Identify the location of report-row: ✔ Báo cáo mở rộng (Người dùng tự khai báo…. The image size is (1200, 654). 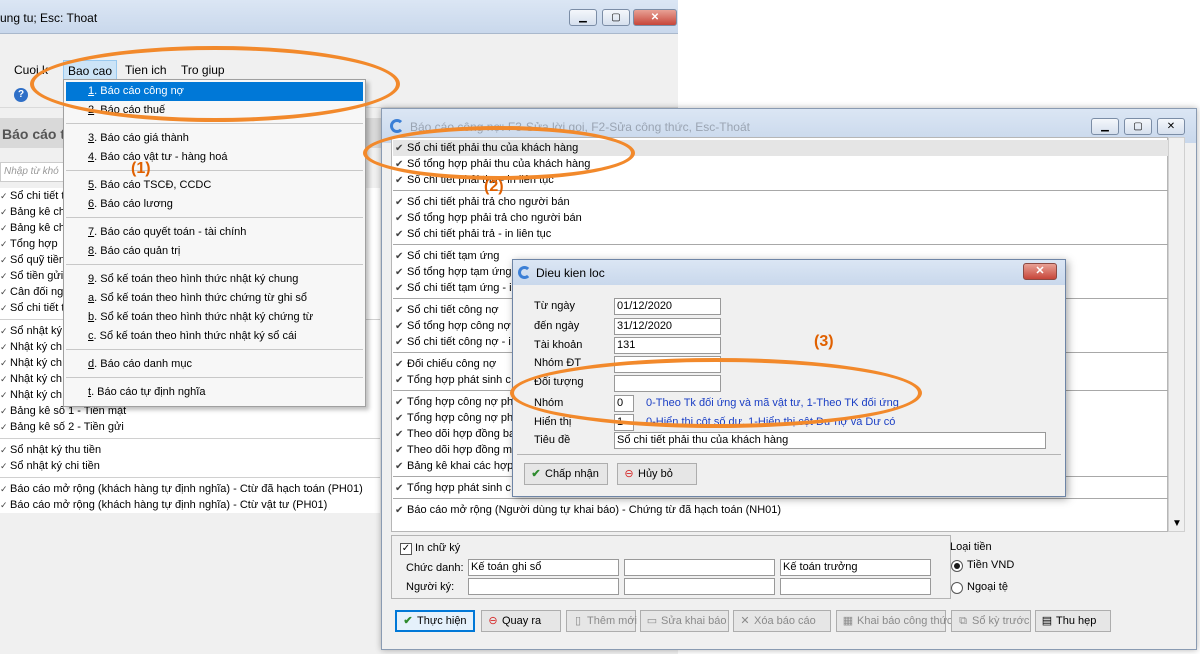
(780, 510).